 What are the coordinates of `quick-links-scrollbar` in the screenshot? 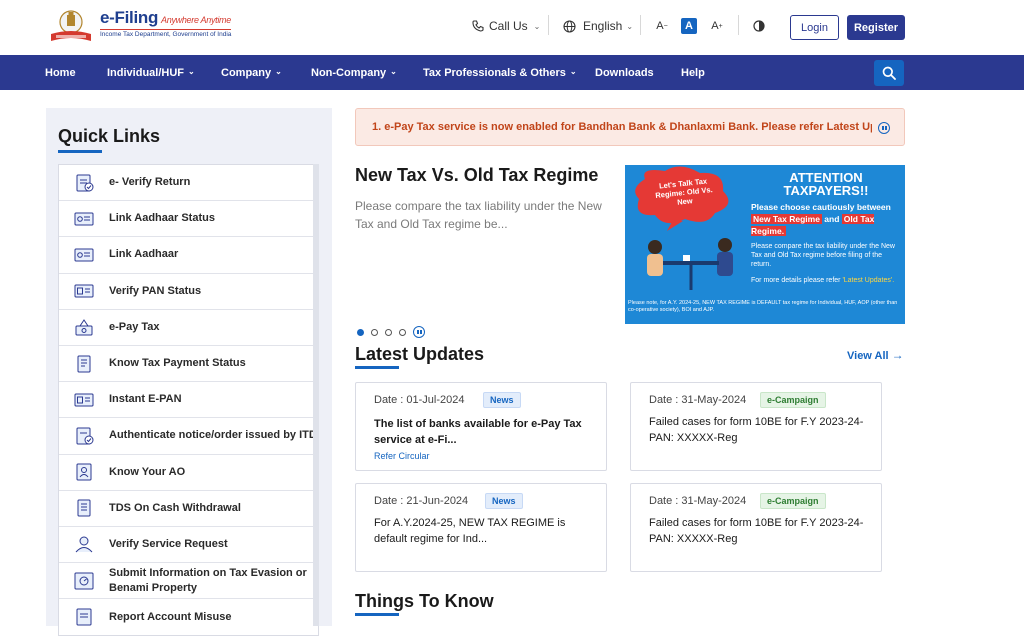 It's located at (316, 395).